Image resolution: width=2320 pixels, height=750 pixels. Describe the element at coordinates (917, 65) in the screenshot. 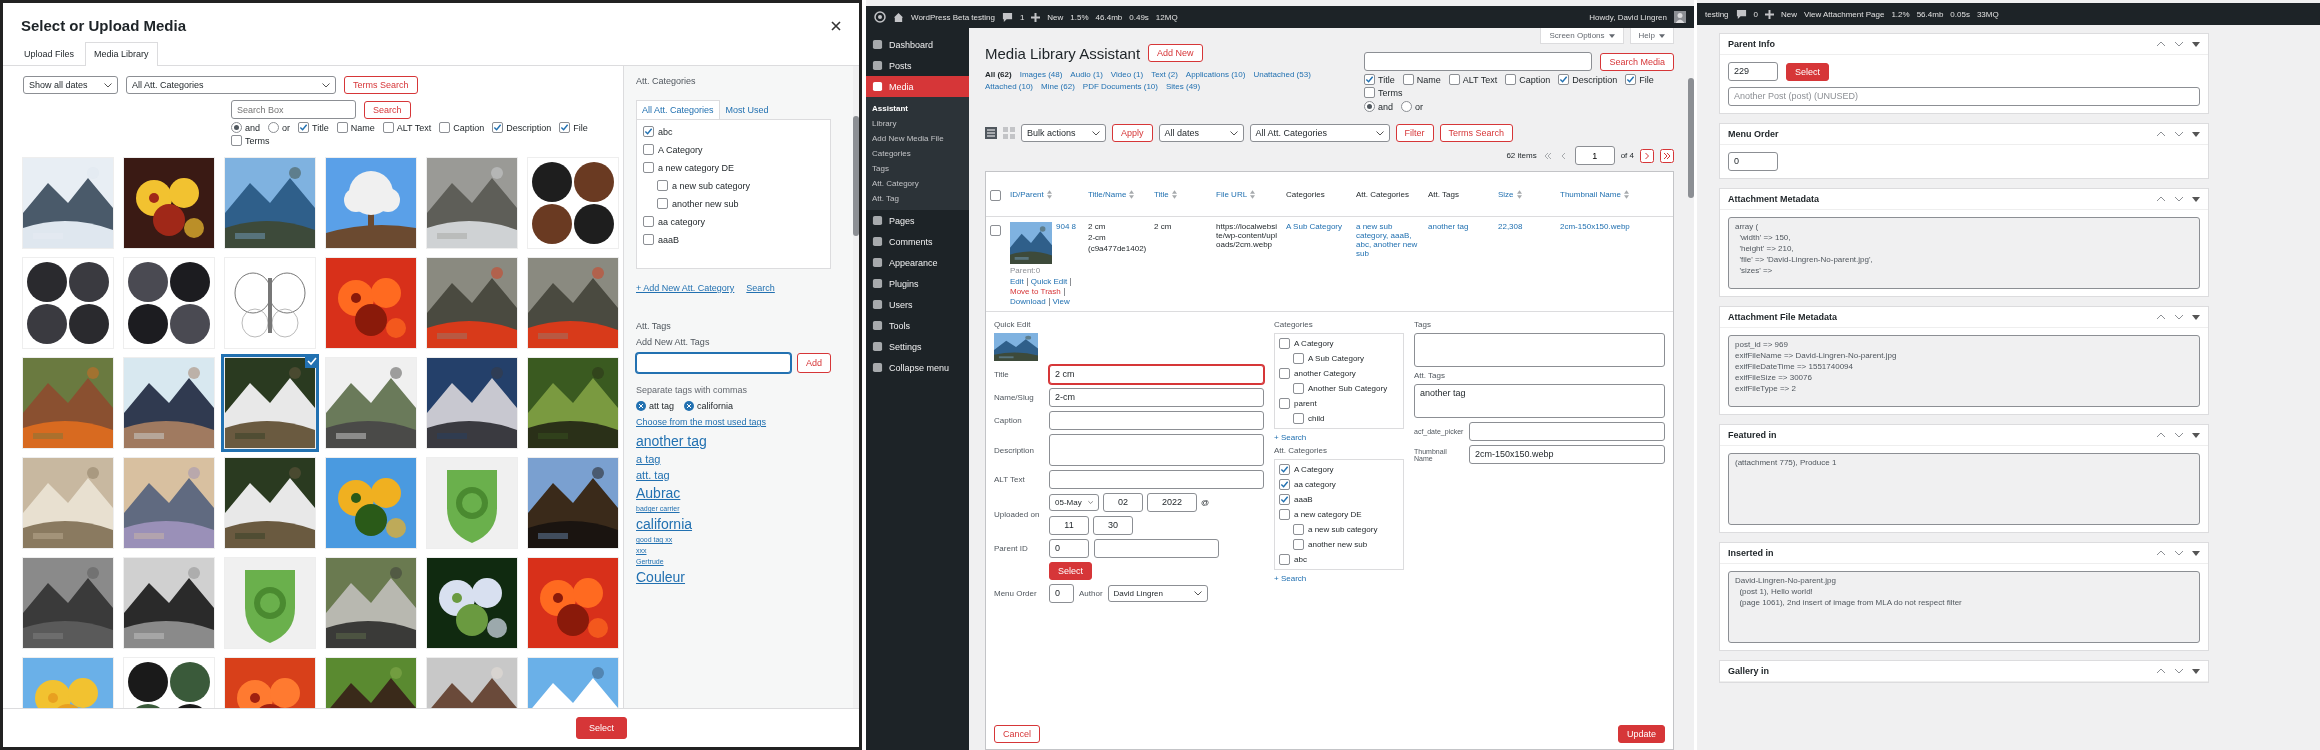

I see `menu-item: Posts` at that location.